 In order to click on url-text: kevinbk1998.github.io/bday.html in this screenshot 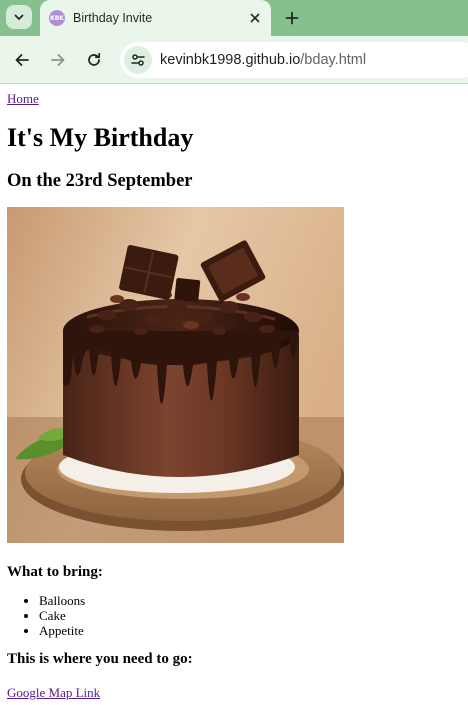, I will do `click(263, 60)`.